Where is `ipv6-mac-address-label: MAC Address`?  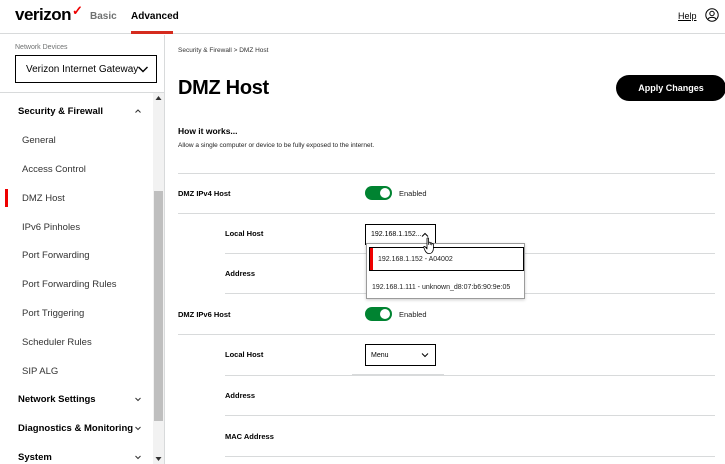
ipv6-mac-address-label: MAC Address is located at coordinates (249, 436).